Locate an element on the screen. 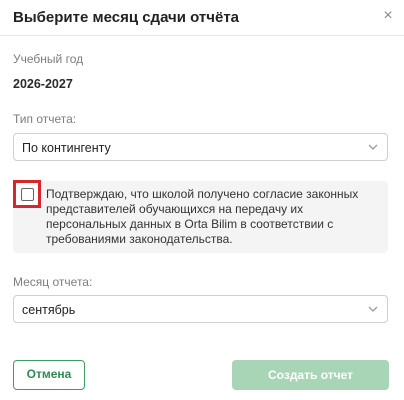  academic-year-label: Учебный год is located at coordinates (48, 59).